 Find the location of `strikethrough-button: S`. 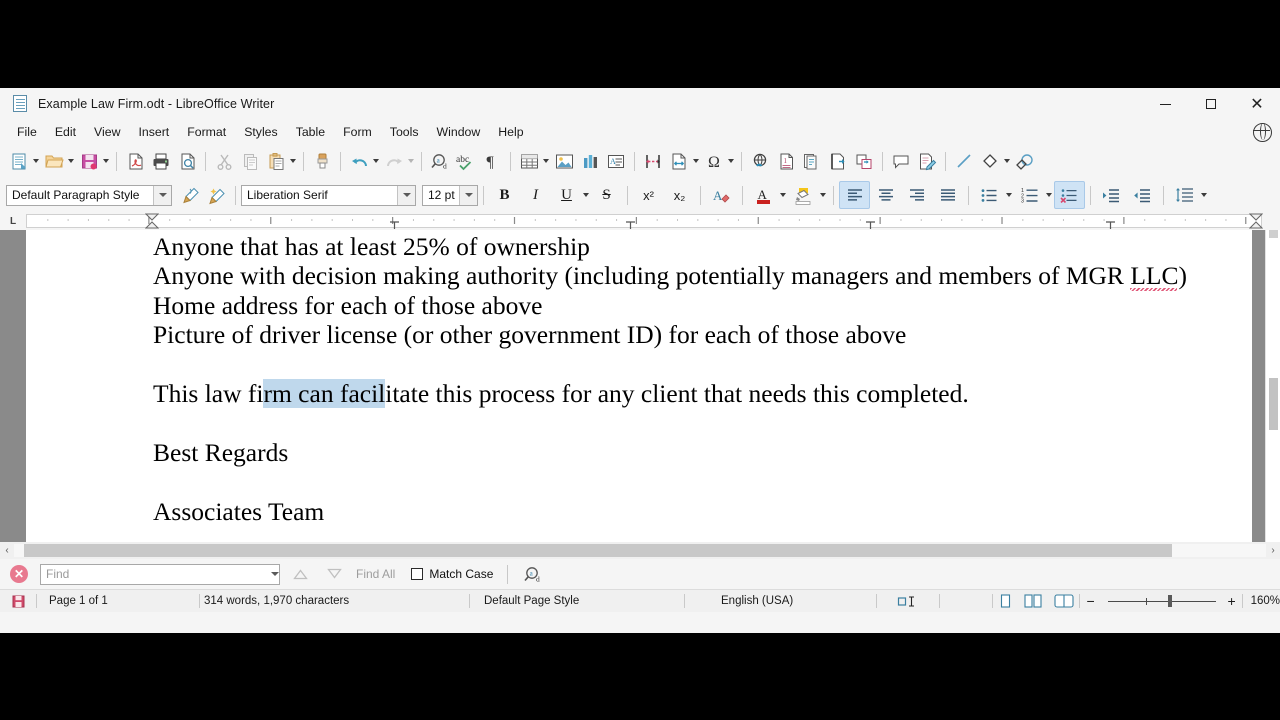

strikethrough-button: S is located at coordinates (606, 195).